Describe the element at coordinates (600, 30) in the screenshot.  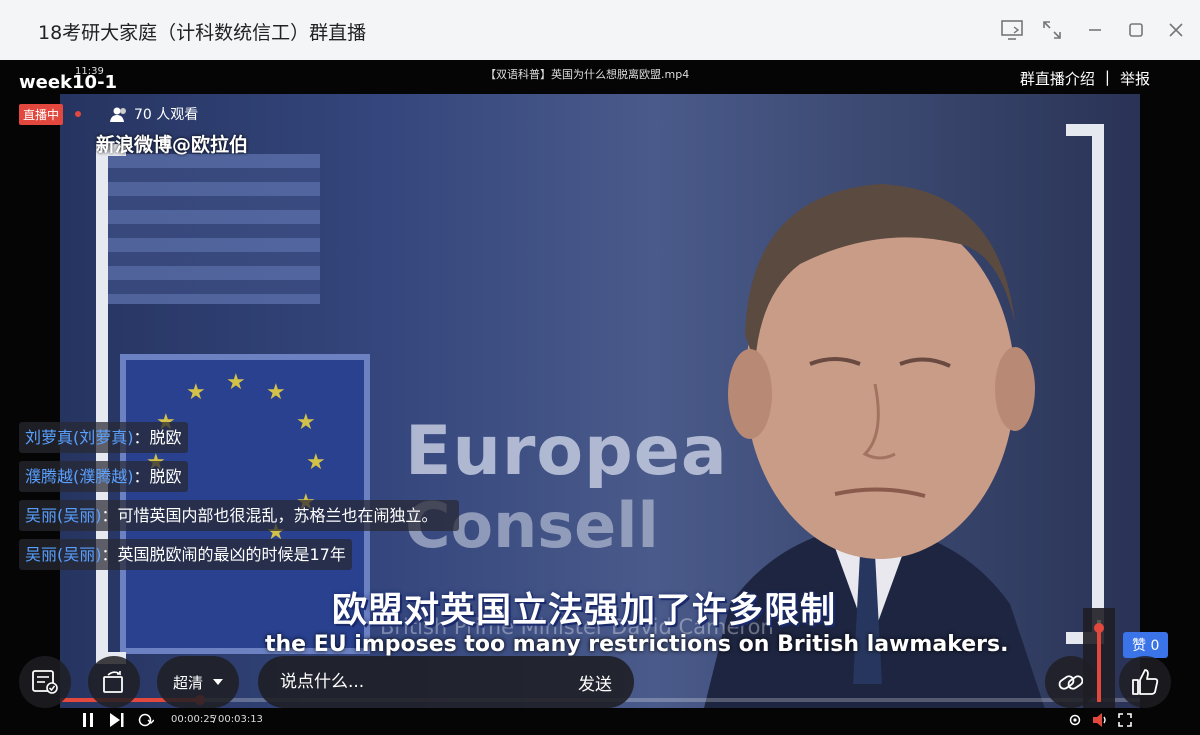
I see `title-bar: 18考研大家庭（计科数统信工）群直播` at that location.